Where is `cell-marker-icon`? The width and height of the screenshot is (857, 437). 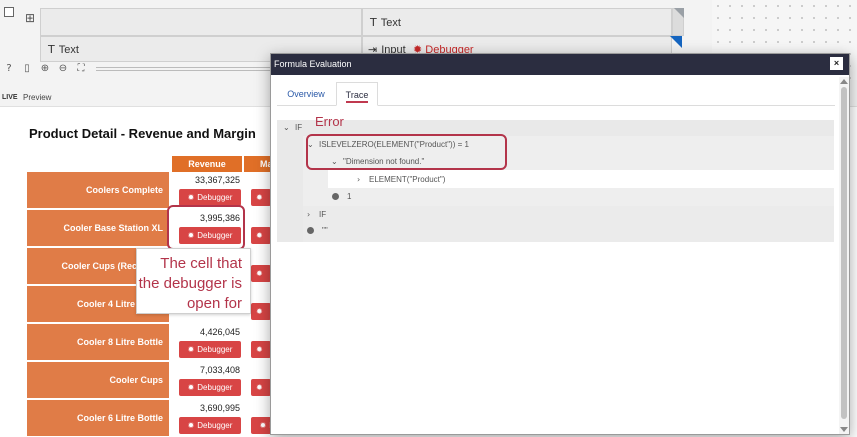 cell-marker-icon is located at coordinates (676, 42).